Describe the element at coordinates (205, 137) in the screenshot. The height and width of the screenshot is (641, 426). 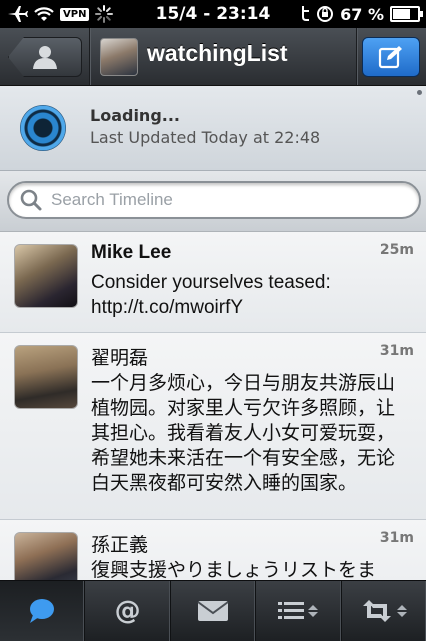
I see `last-updated-text: Last Updated Today at 22:48` at that location.